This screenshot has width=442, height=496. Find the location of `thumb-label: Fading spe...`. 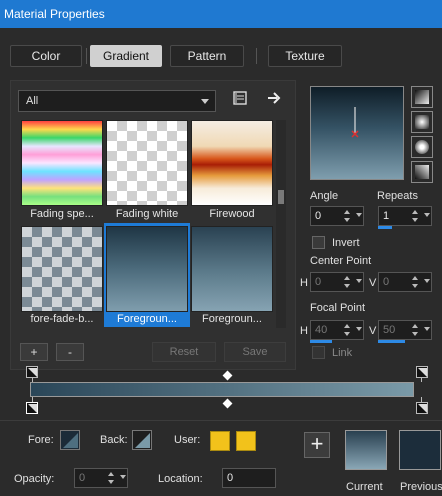

thumb-label: Fading spe... is located at coordinates (62, 214).